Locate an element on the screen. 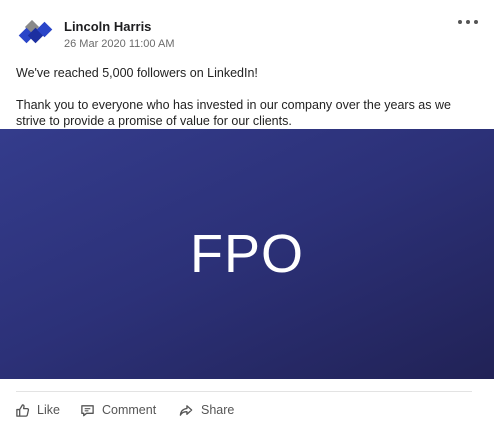 The height and width of the screenshot is (429, 494). like-button: Like is located at coordinates (37, 410).